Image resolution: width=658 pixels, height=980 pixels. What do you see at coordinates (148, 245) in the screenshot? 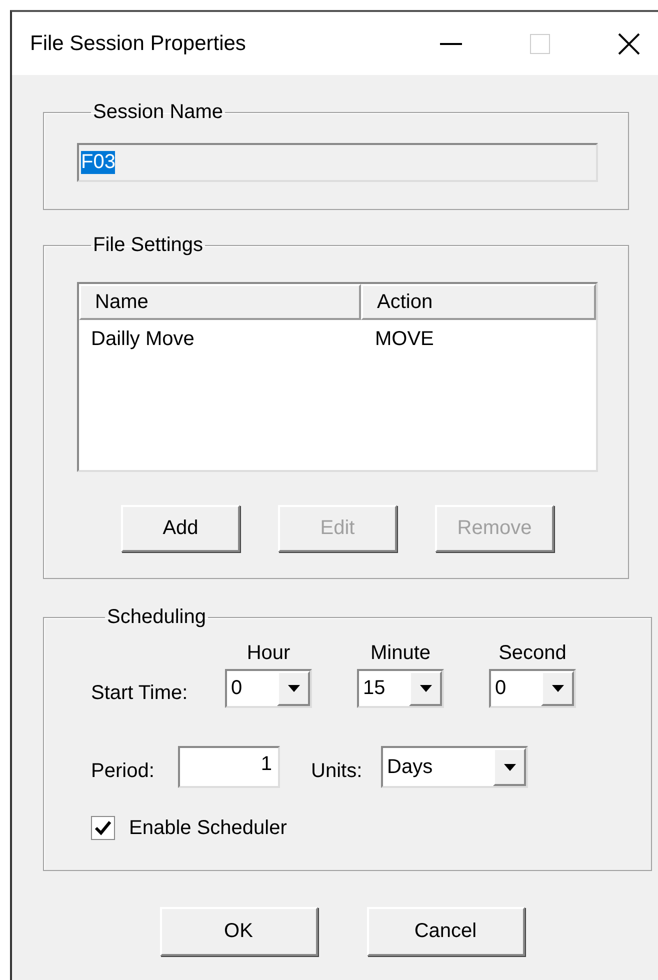
I see `group-label: File Settings` at bounding box center [148, 245].